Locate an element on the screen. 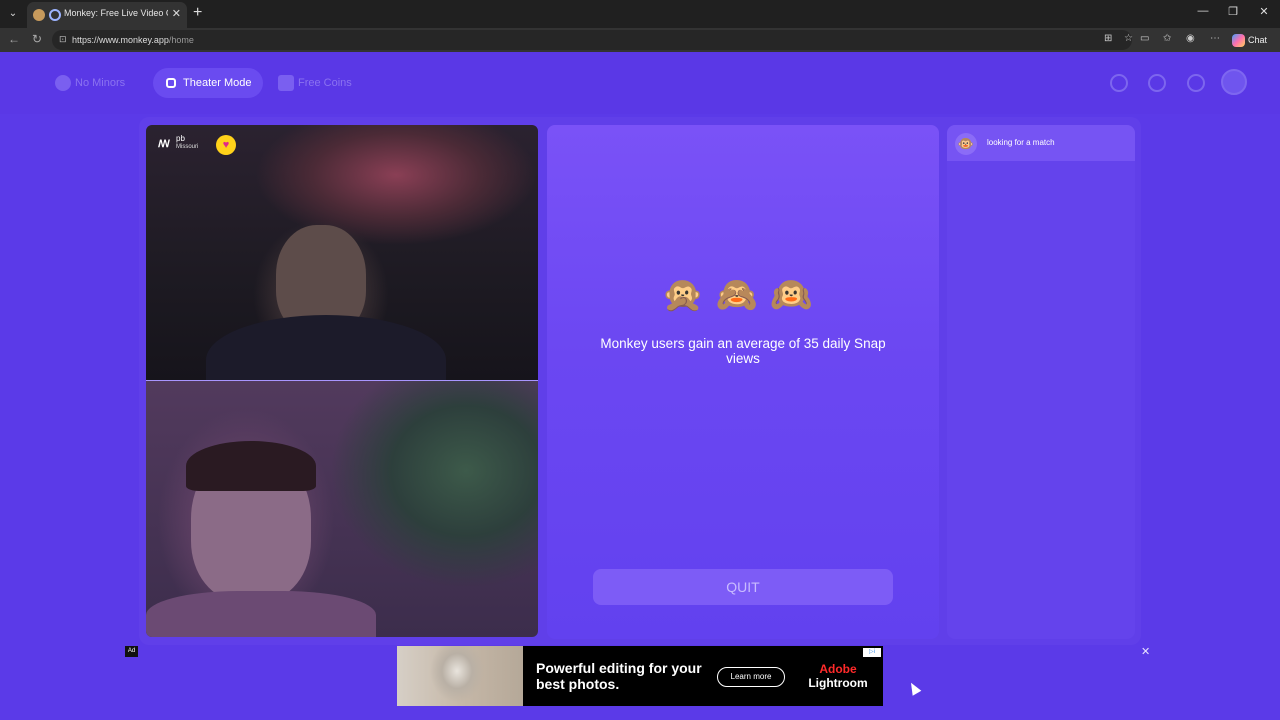  expand-icon is located at coordinates (171, 83).